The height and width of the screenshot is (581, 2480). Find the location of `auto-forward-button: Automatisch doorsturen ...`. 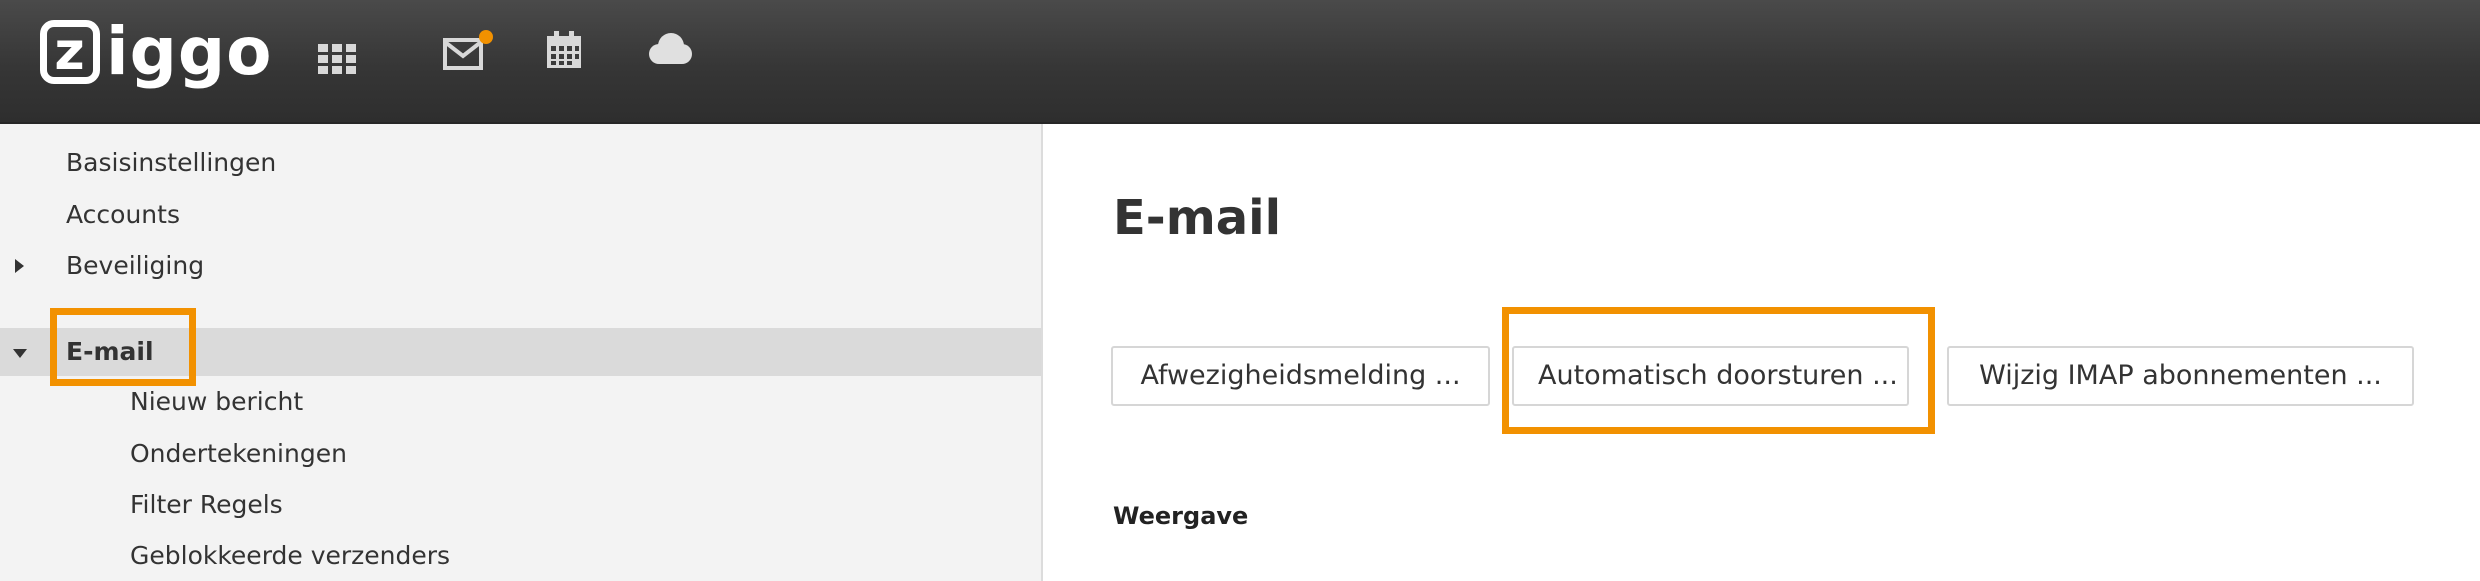

auto-forward-button: Automatisch doorsturen ... is located at coordinates (1710, 376).